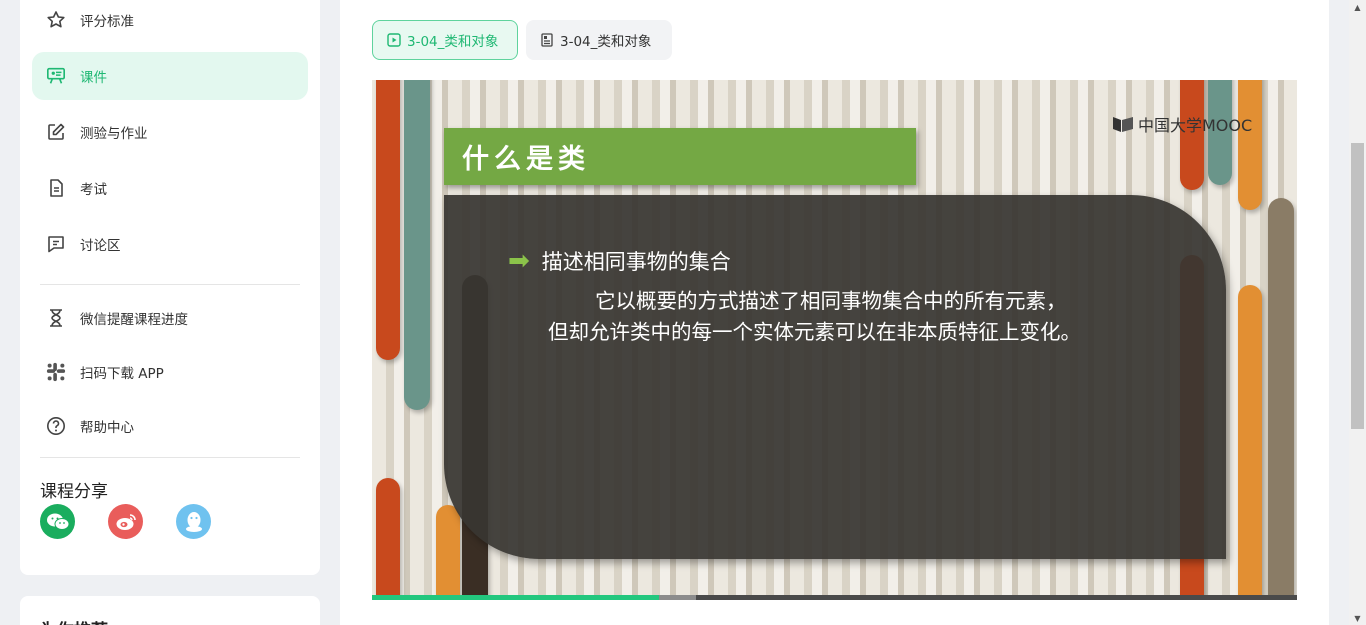 Image resolution: width=1366 pixels, height=625 pixels. What do you see at coordinates (677, 597) in the screenshot?
I see `progress-buffered` at bounding box center [677, 597].